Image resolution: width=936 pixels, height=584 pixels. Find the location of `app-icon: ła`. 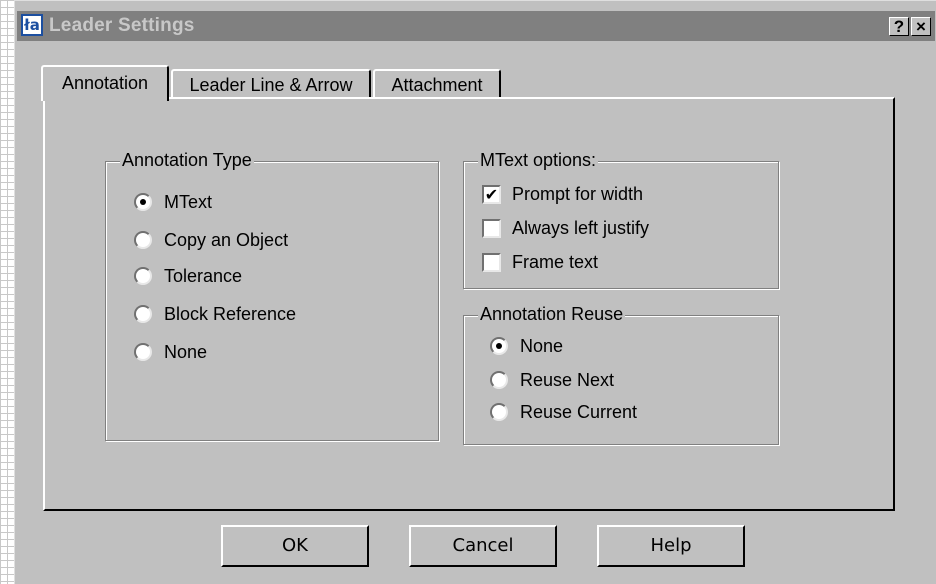

app-icon: ła is located at coordinates (32, 25).